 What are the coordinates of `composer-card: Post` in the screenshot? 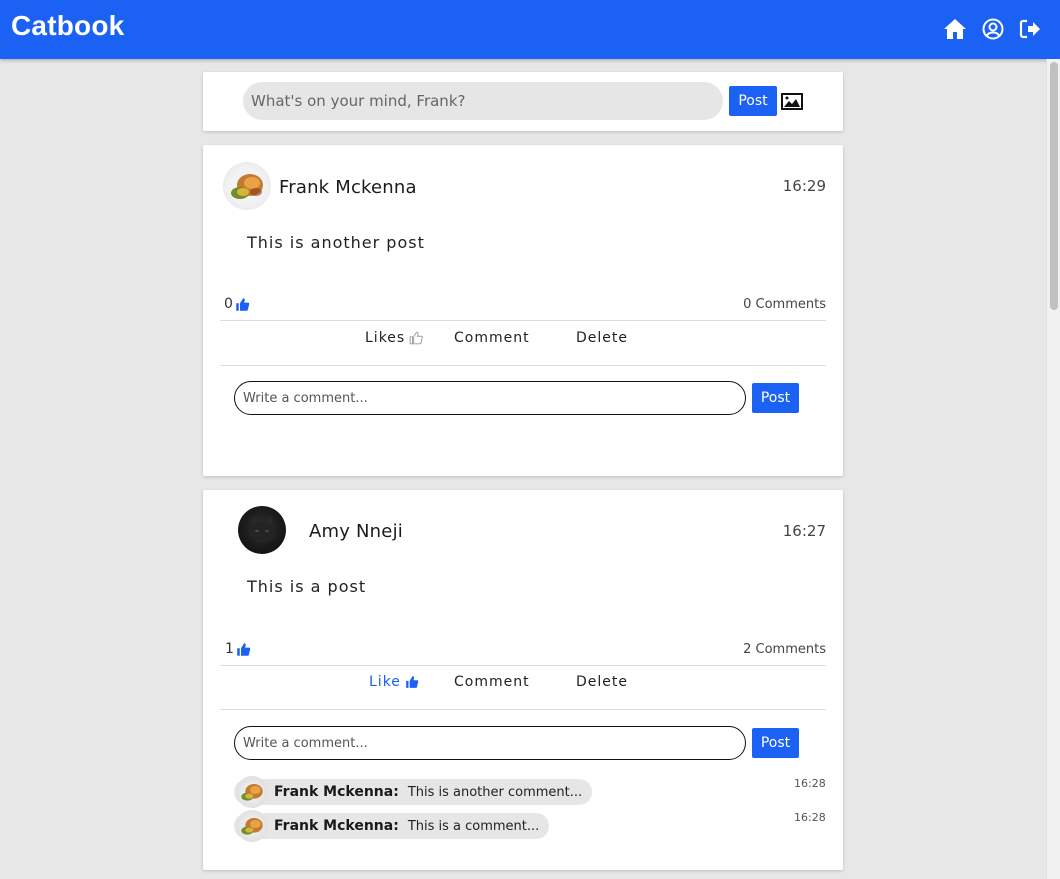 It's located at (523, 101).